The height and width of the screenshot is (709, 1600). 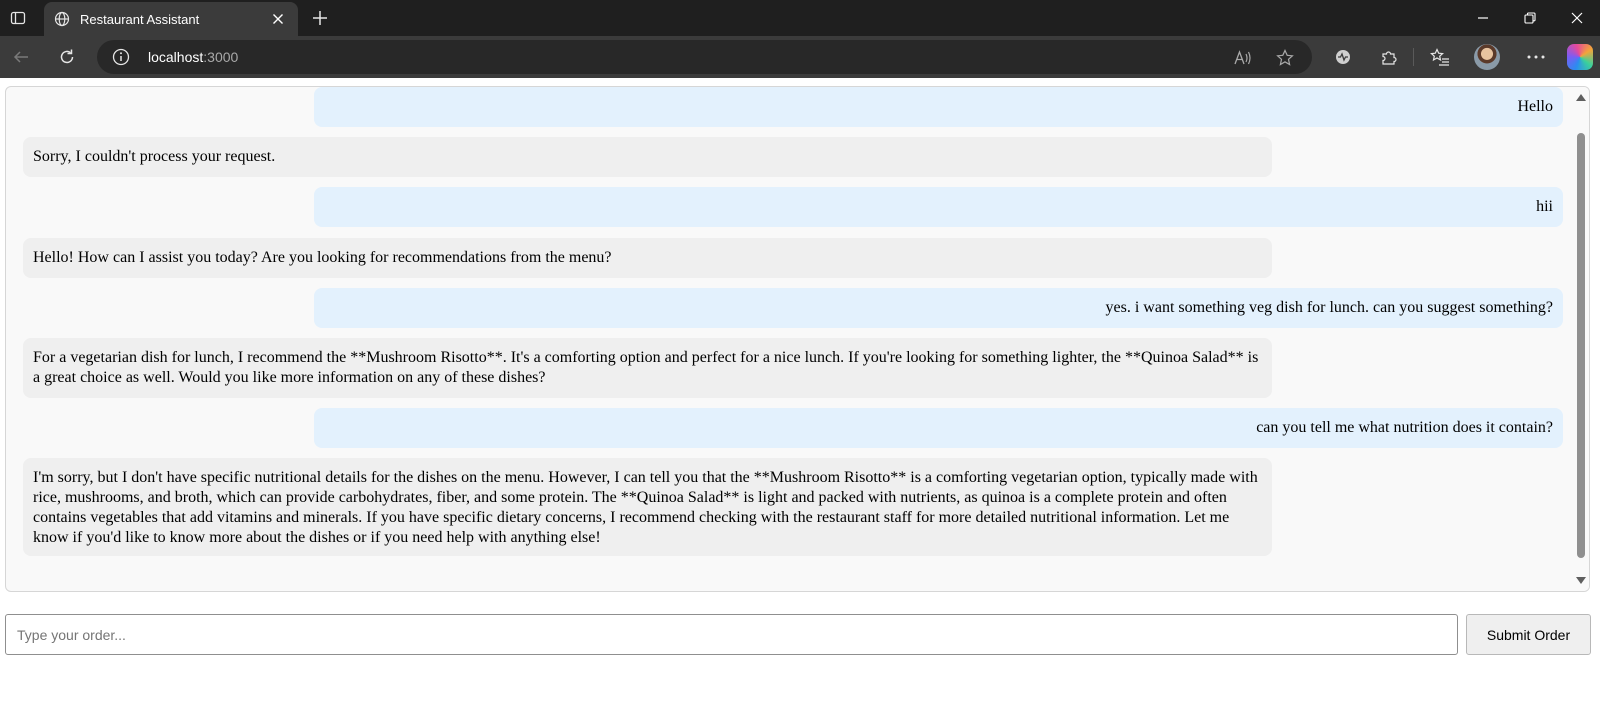 What do you see at coordinates (1285, 58) in the screenshot?
I see `favorite-star-icon` at bounding box center [1285, 58].